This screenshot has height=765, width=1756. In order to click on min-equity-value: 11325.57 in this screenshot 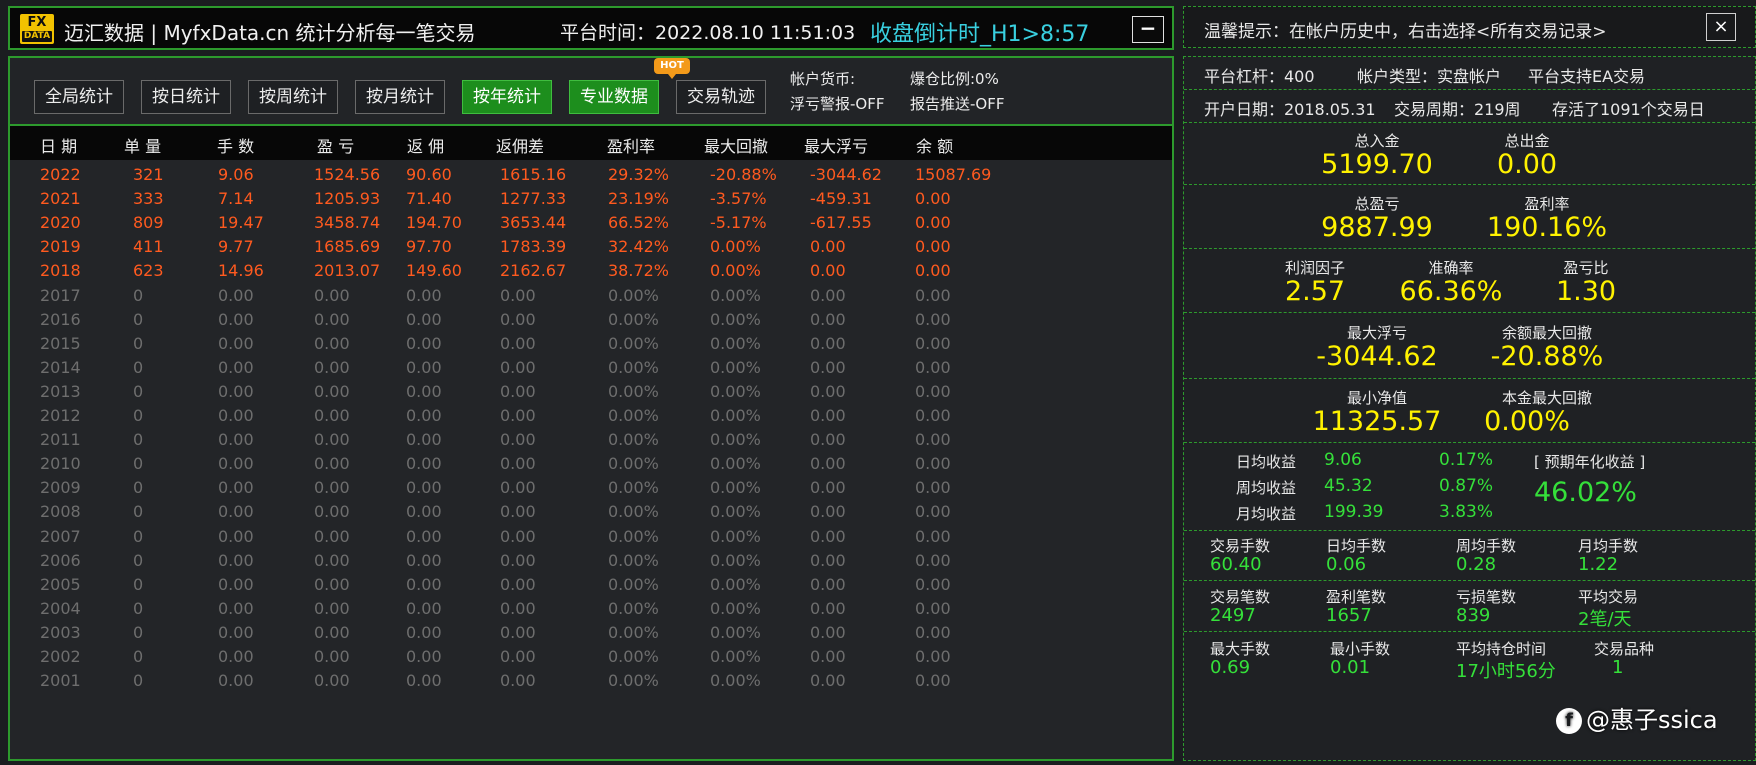, I will do `click(1377, 421)`.